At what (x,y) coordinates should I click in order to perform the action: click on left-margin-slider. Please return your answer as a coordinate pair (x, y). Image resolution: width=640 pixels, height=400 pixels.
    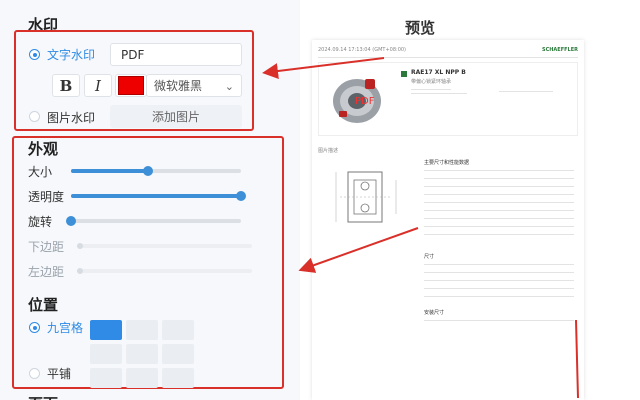
    Looking at the image, I should click on (164, 271).